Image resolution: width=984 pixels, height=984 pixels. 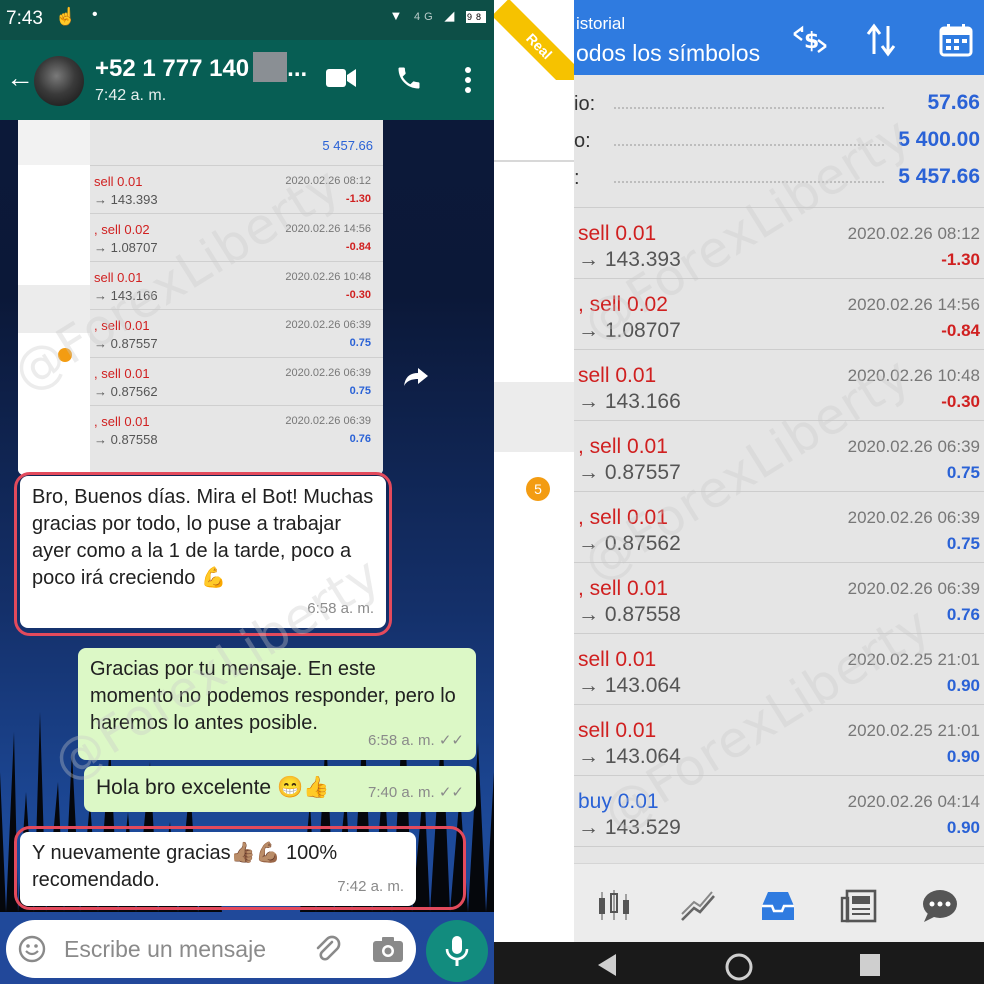 I want to click on sidebar-shade, so click(x=54, y=309).